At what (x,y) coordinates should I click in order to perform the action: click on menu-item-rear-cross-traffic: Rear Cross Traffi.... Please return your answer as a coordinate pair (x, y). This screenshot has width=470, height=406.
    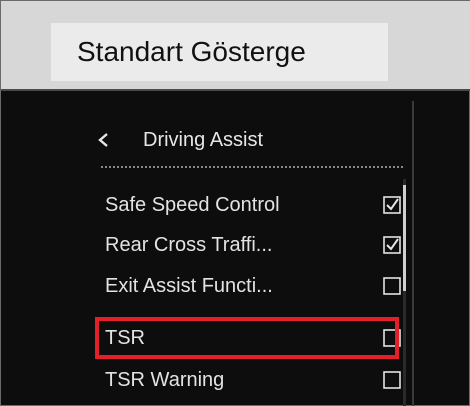
    Looking at the image, I should click on (253, 245).